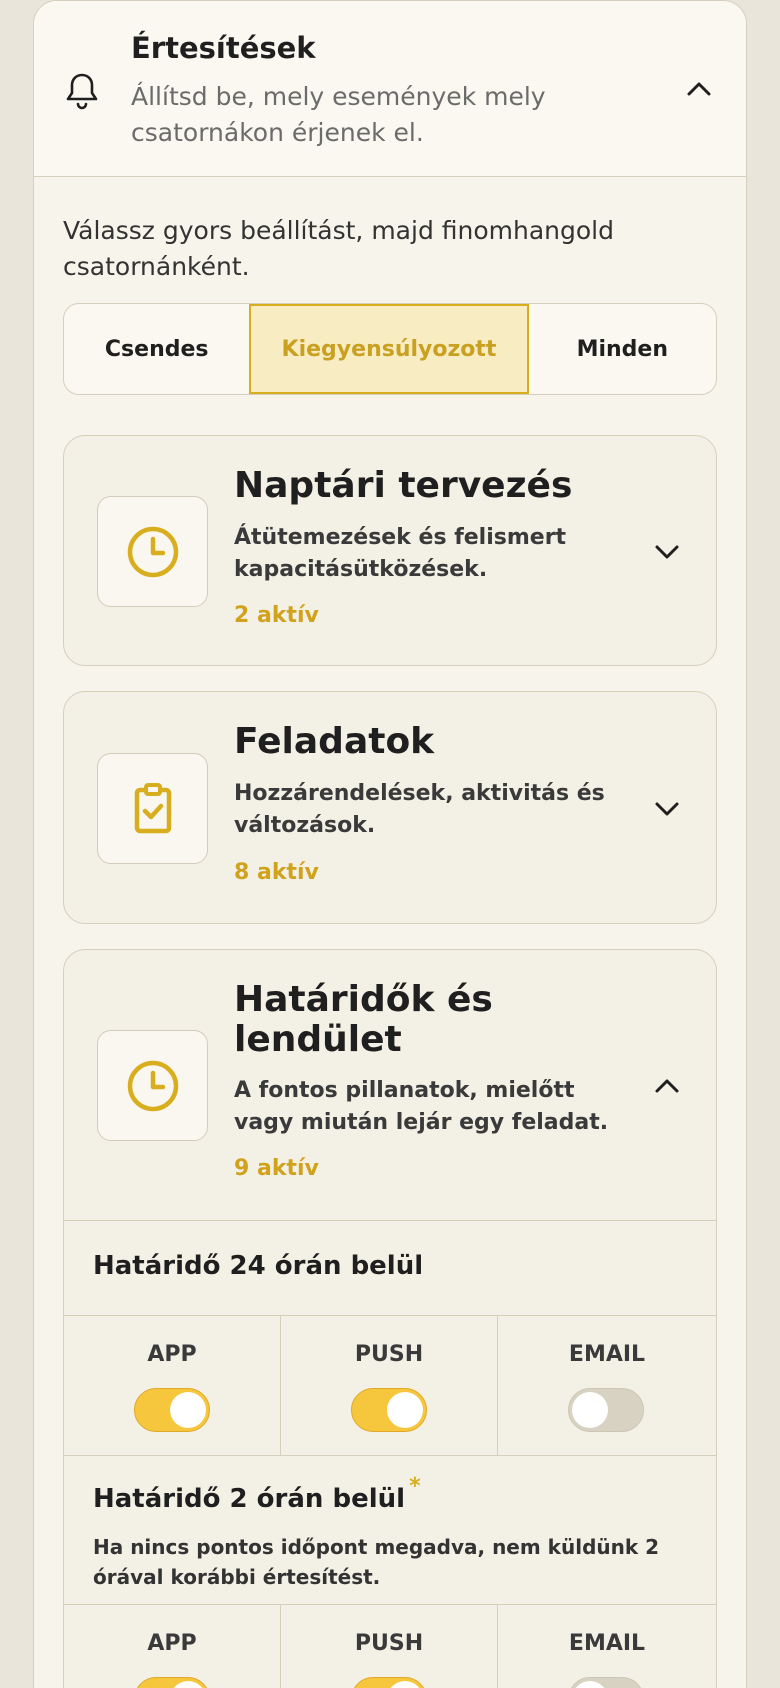 The image size is (780, 1688). Describe the element at coordinates (276, 615) in the screenshot. I see `category-active-count: 2 aktív` at that location.